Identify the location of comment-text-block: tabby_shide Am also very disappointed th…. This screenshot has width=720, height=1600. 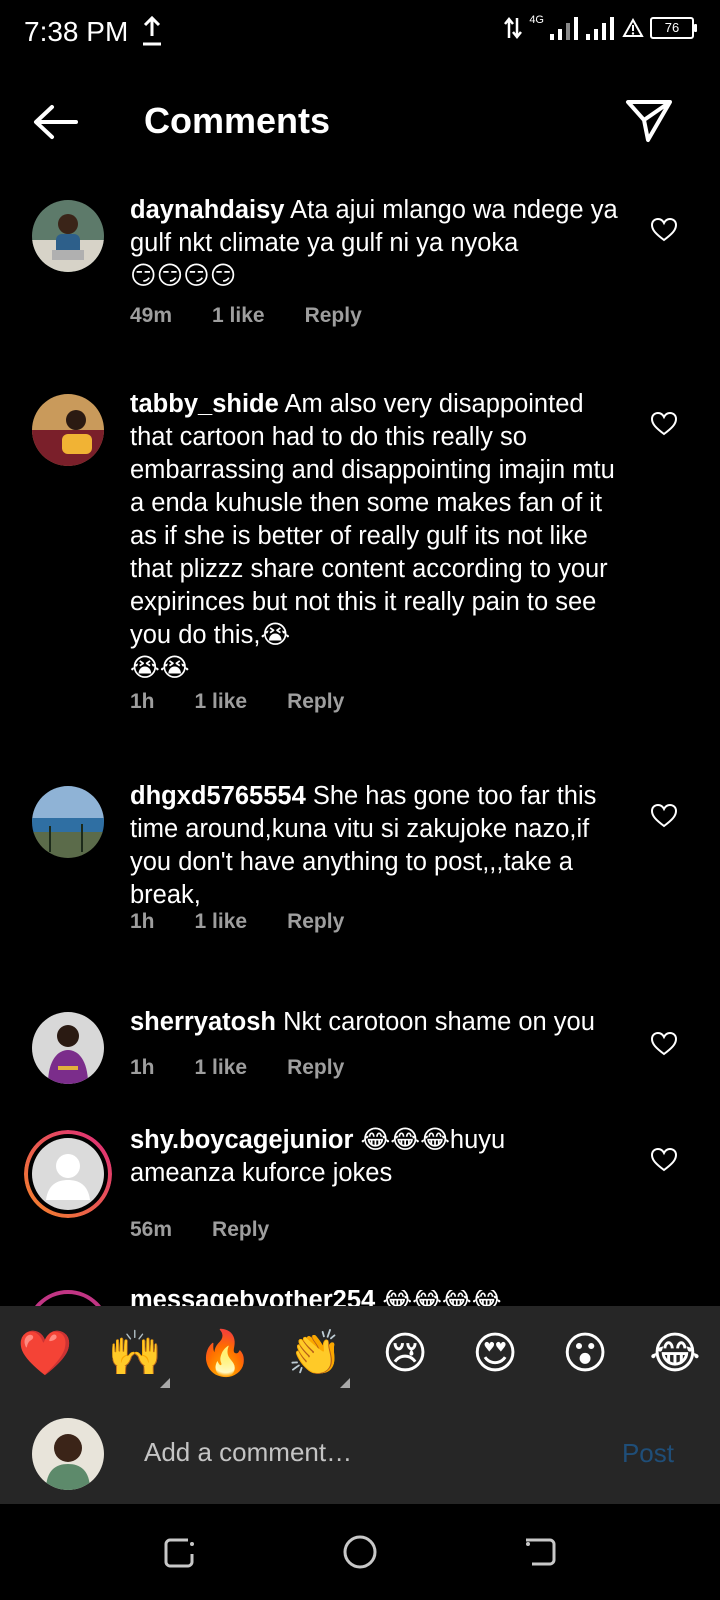
(380, 536).